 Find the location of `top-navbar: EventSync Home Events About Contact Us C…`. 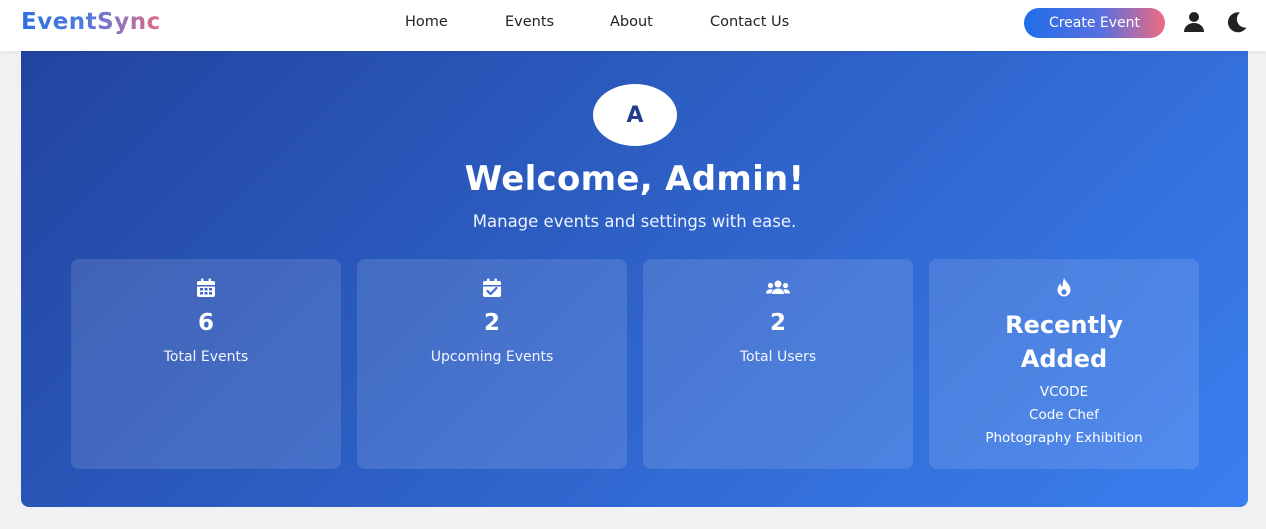

top-navbar: EventSync Home Events About Contact Us C… is located at coordinates (633, 25).